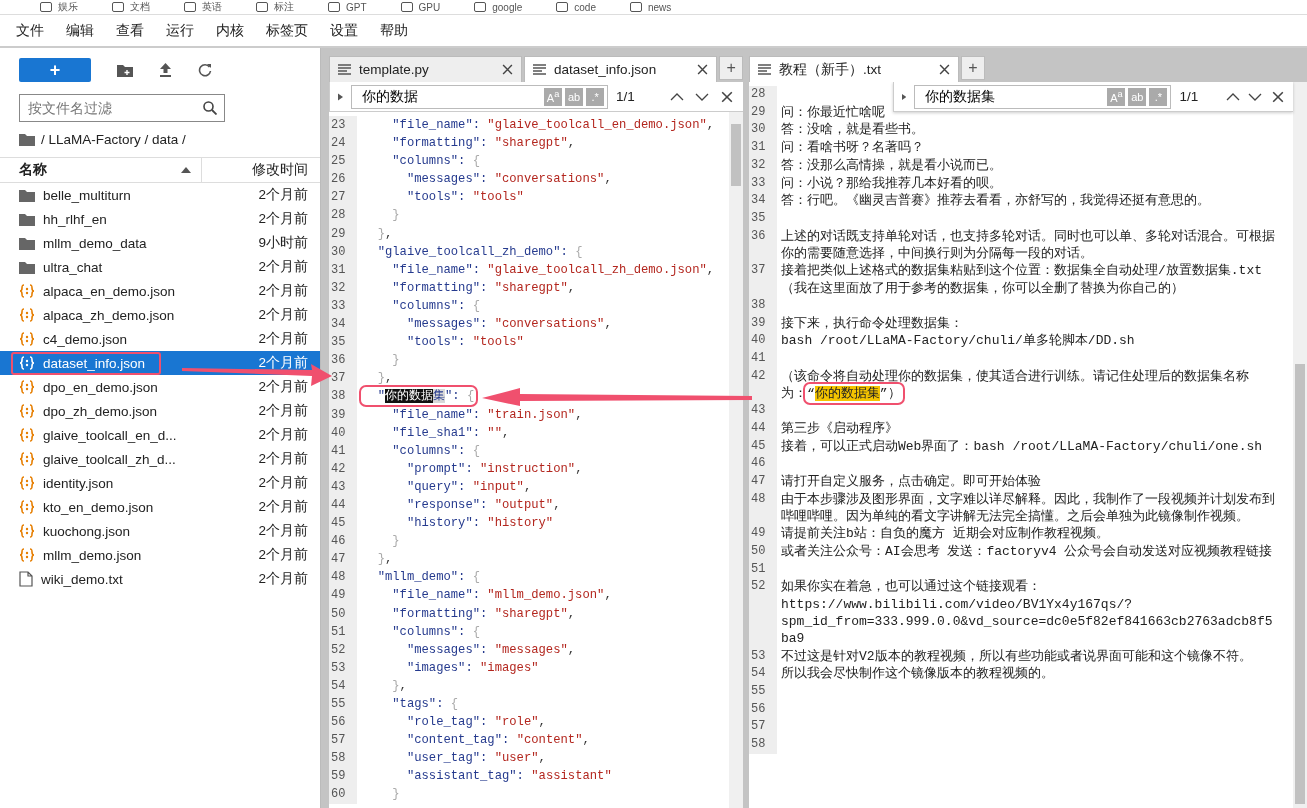  What do you see at coordinates (287, 30) in the screenshot?
I see `menu-item: 标签页` at bounding box center [287, 30].